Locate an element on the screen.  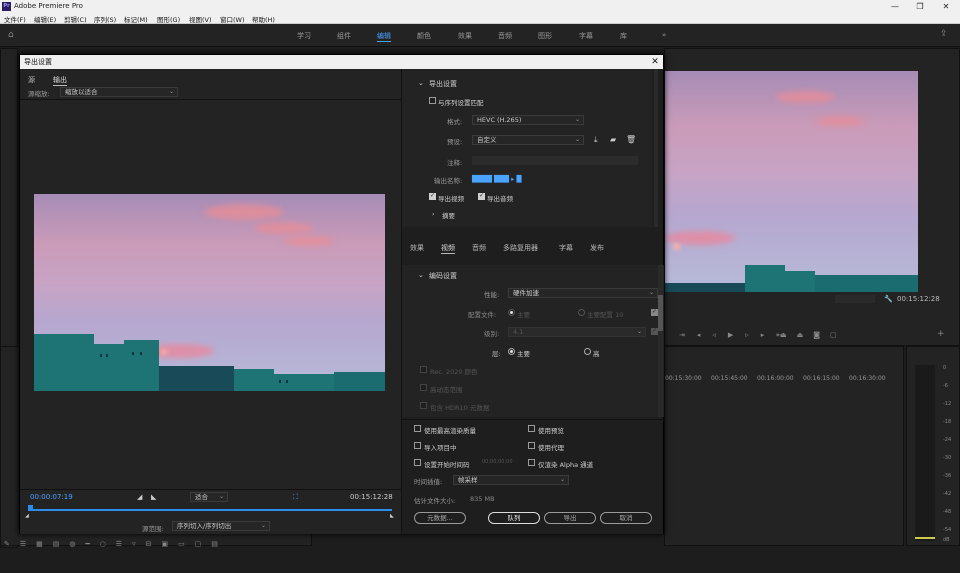
settings-scrollbar is located at coordinates (656, 148).